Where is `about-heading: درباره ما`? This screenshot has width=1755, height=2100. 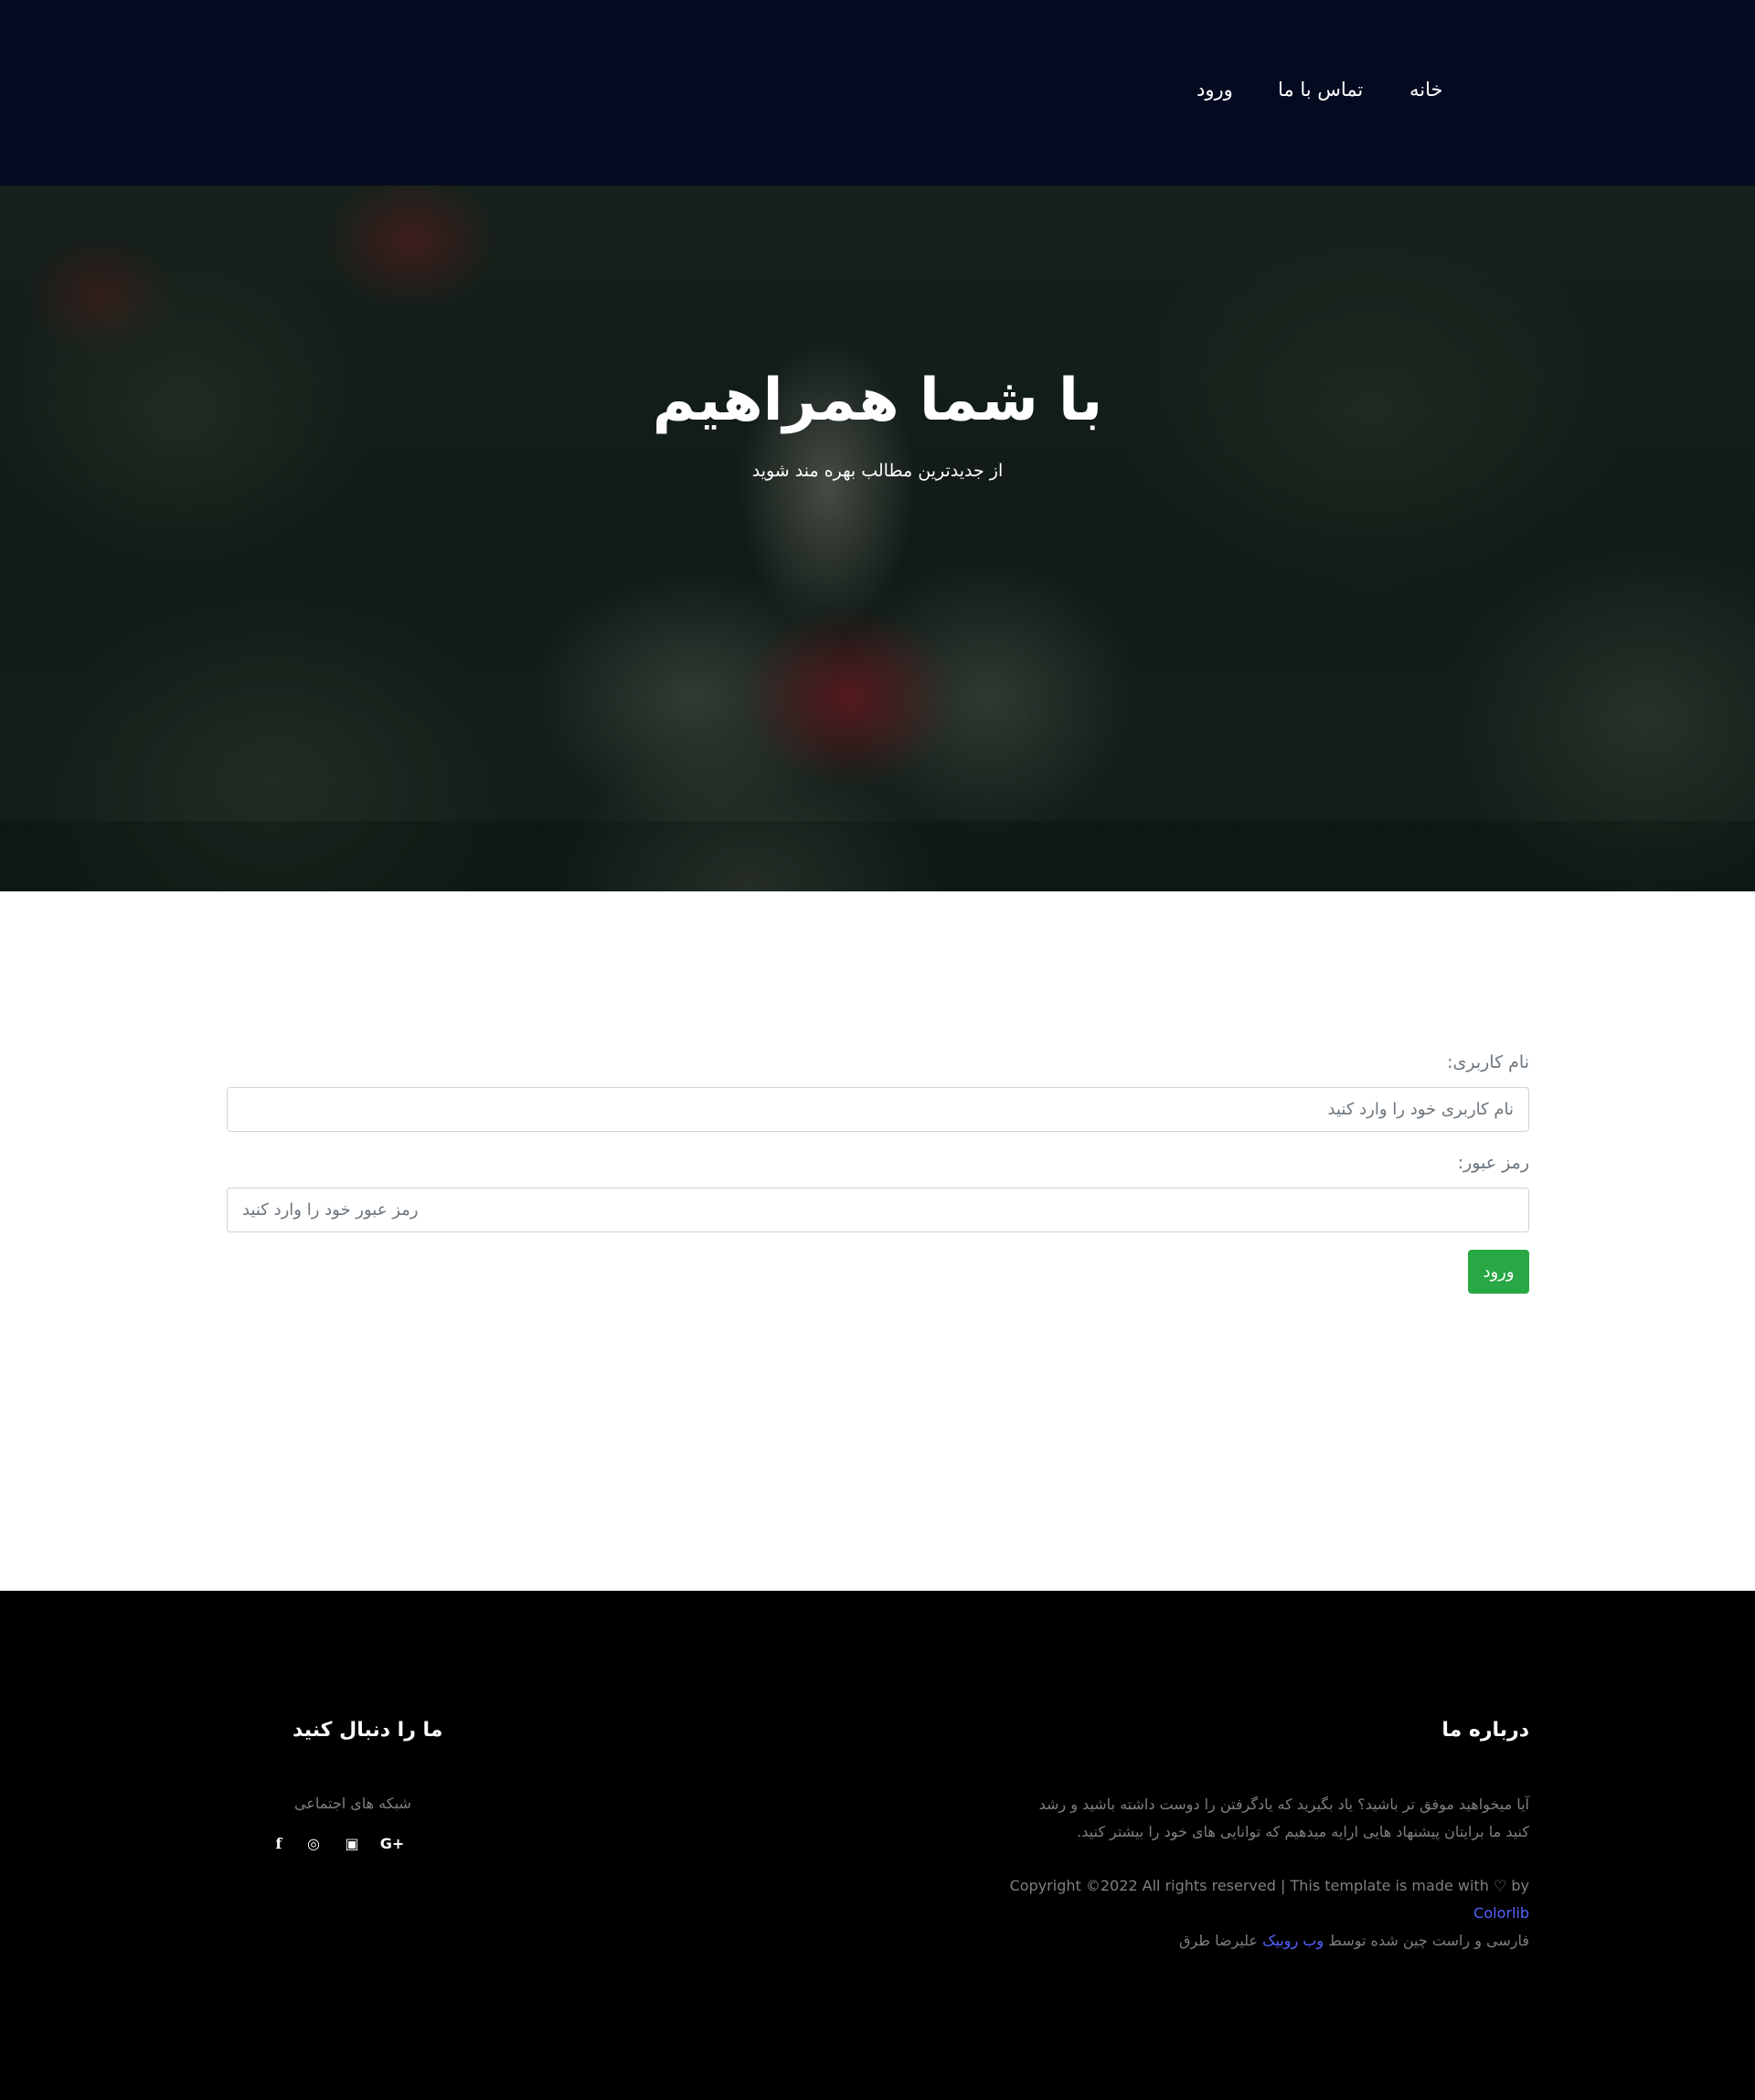
about-heading: درباره ما is located at coordinates (1485, 1730).